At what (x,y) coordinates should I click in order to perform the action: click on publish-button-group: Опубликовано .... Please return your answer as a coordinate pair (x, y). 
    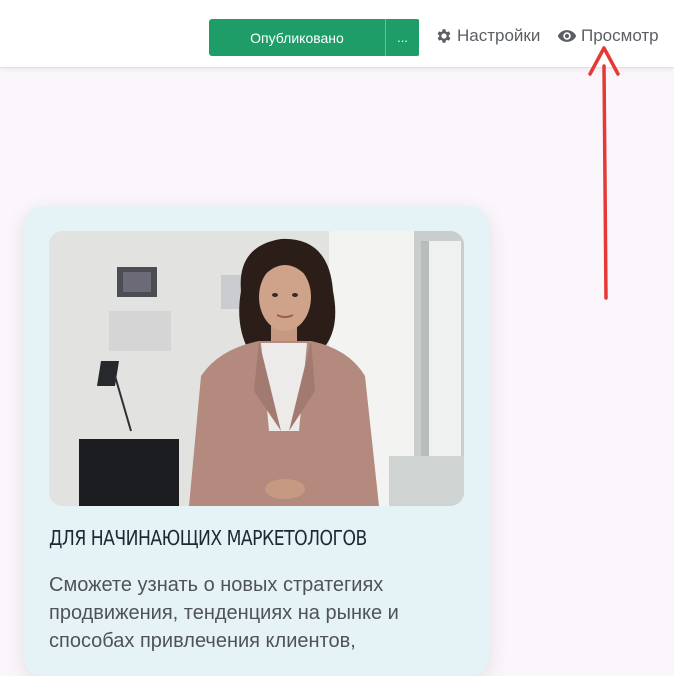
    Looking at the image, I should click on (314, 37).